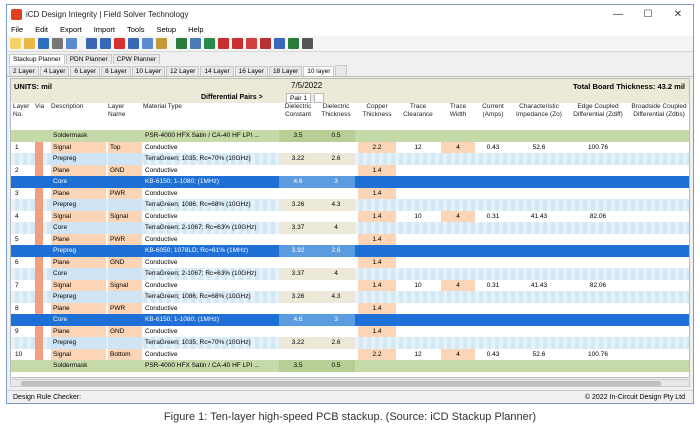  What do you see at coordinates (217, 71) in the screenshot?
I see `tab-layer-6: 14 Layer` at bounding box center [217, 71].